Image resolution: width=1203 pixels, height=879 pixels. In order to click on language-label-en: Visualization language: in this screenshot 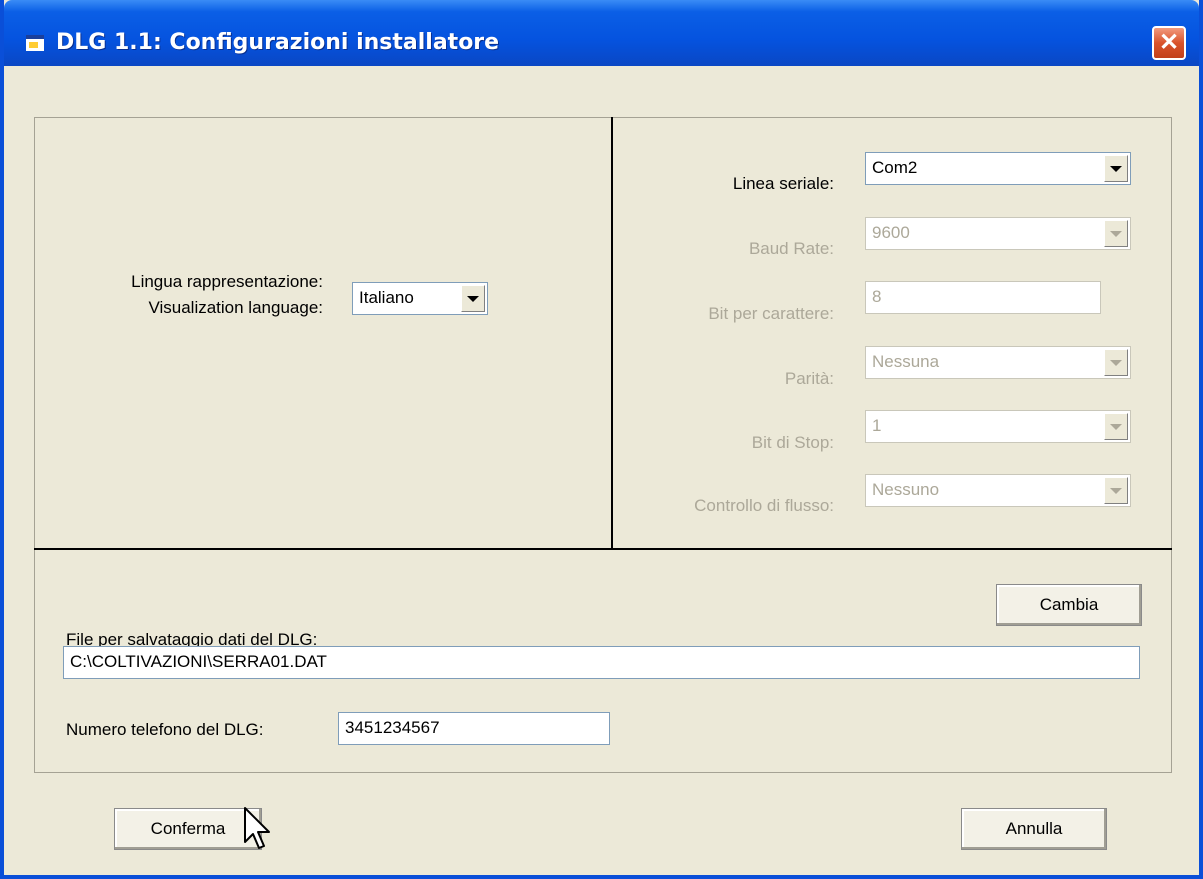, I will do `click(235, 307)`.